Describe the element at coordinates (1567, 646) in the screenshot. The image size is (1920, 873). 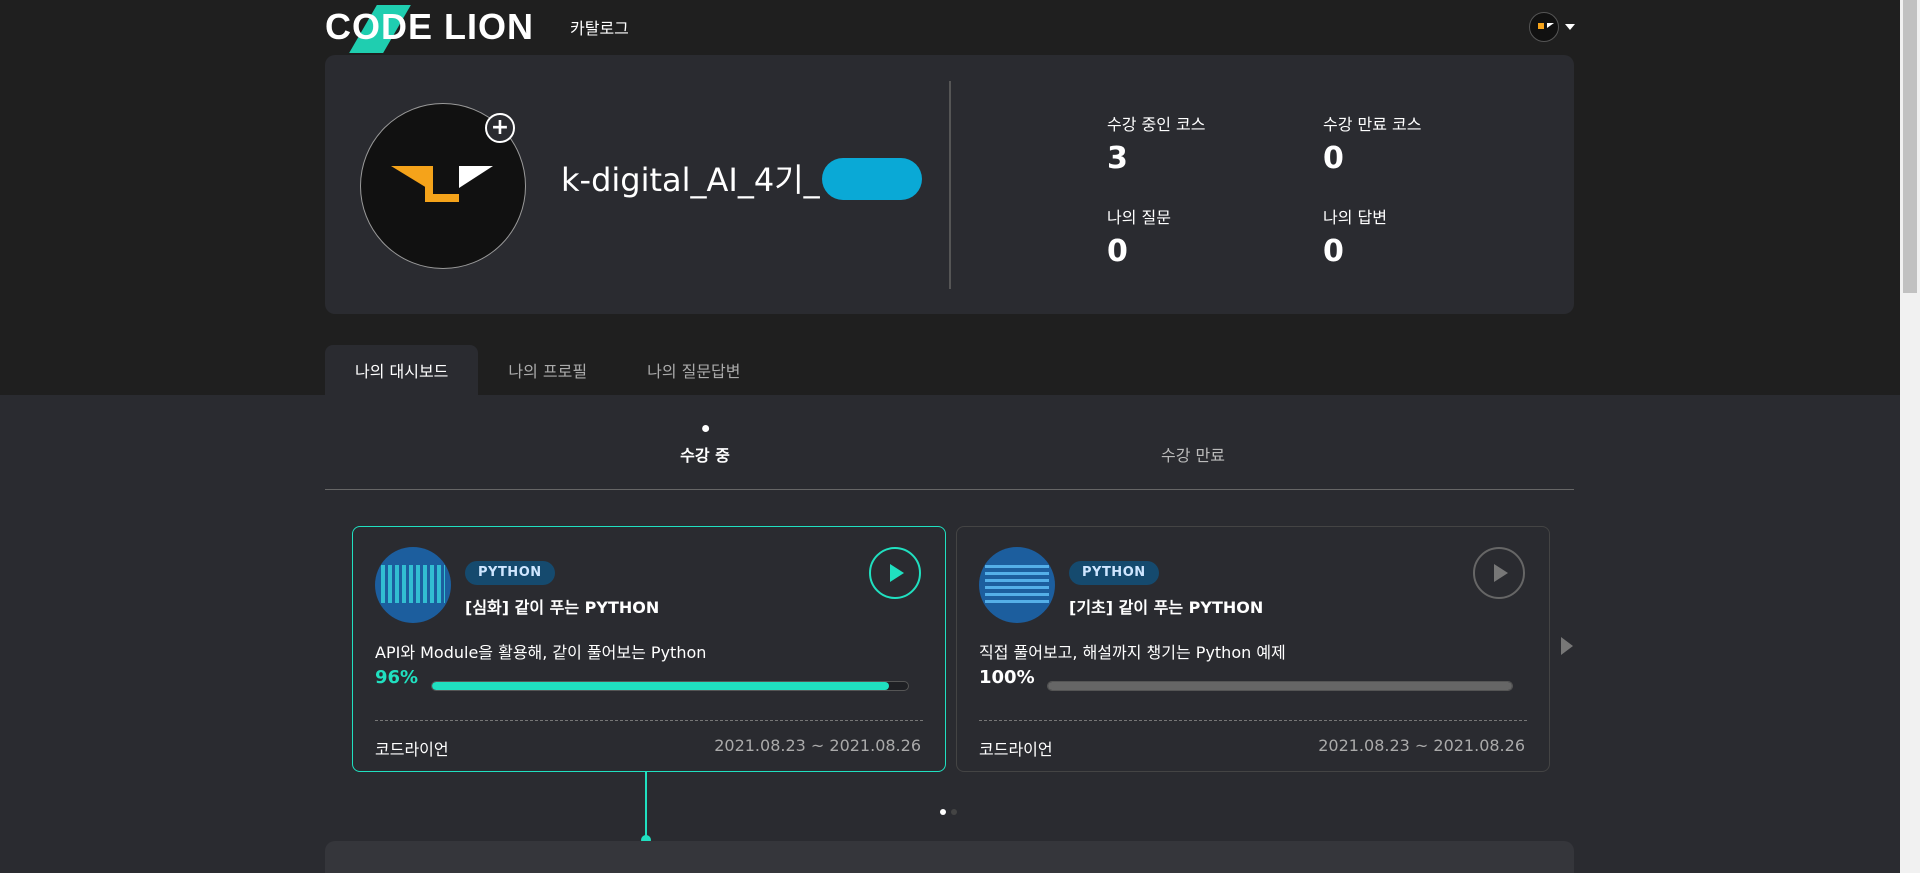
I see `chevron-right-icon` at that location.